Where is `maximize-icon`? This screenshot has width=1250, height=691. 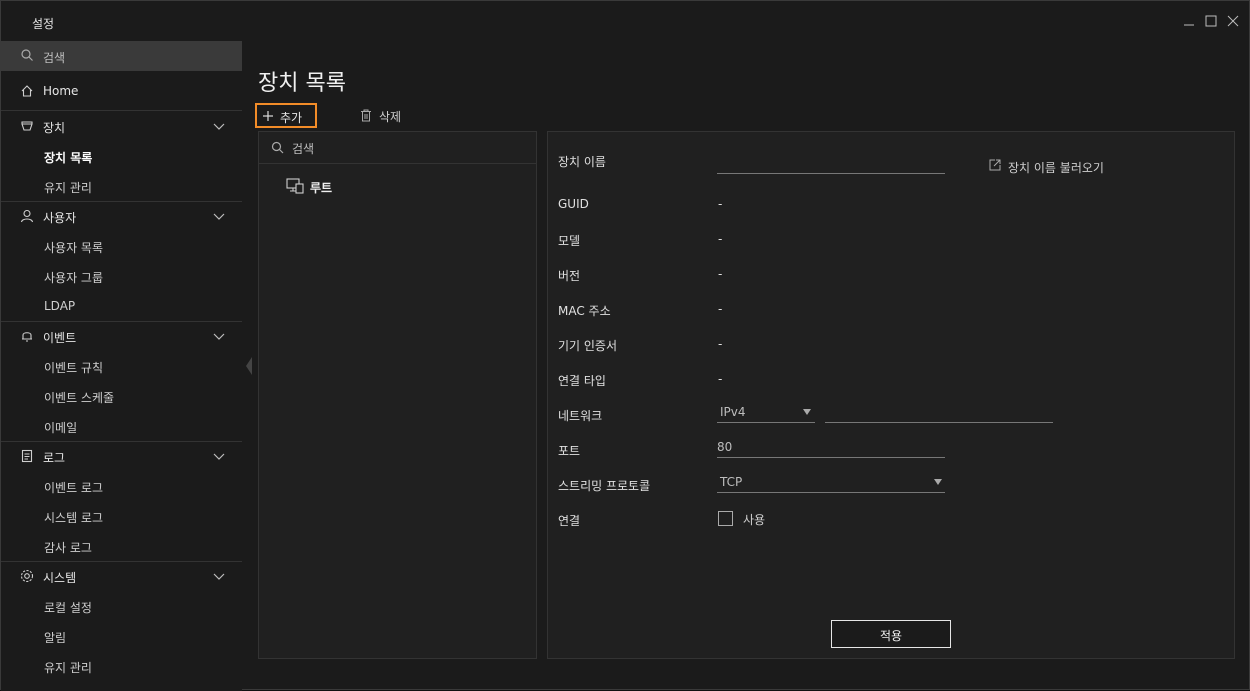 maximize-icon is located at coordinates (1211, 21).